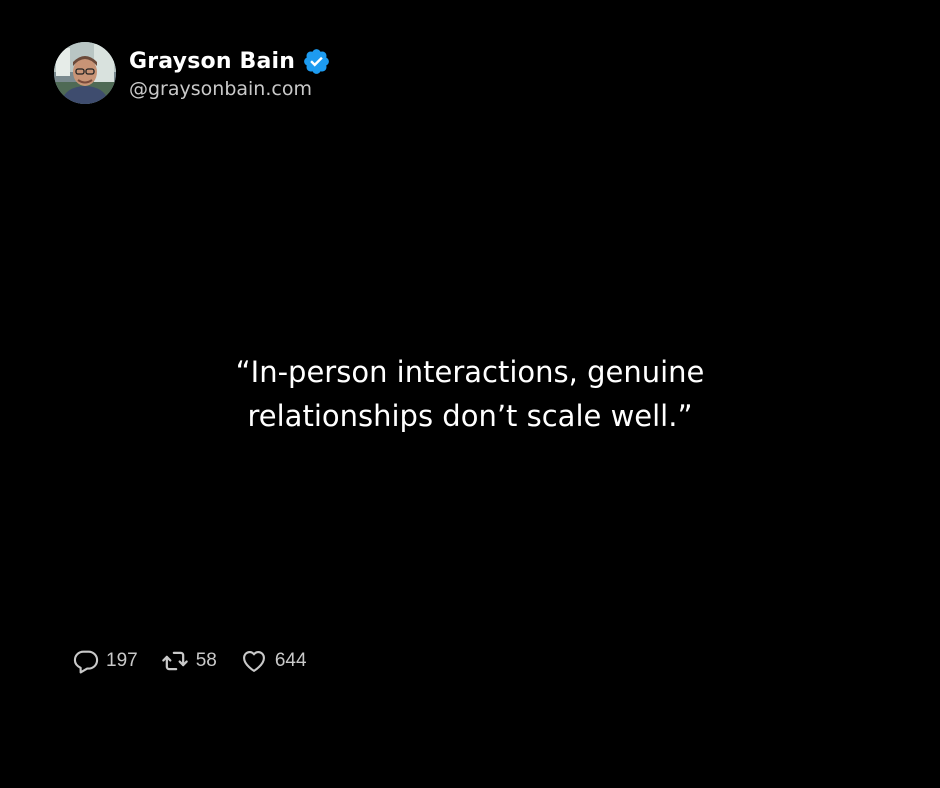  I want to click on author-name: Grayson Bain, so click(212, 61).